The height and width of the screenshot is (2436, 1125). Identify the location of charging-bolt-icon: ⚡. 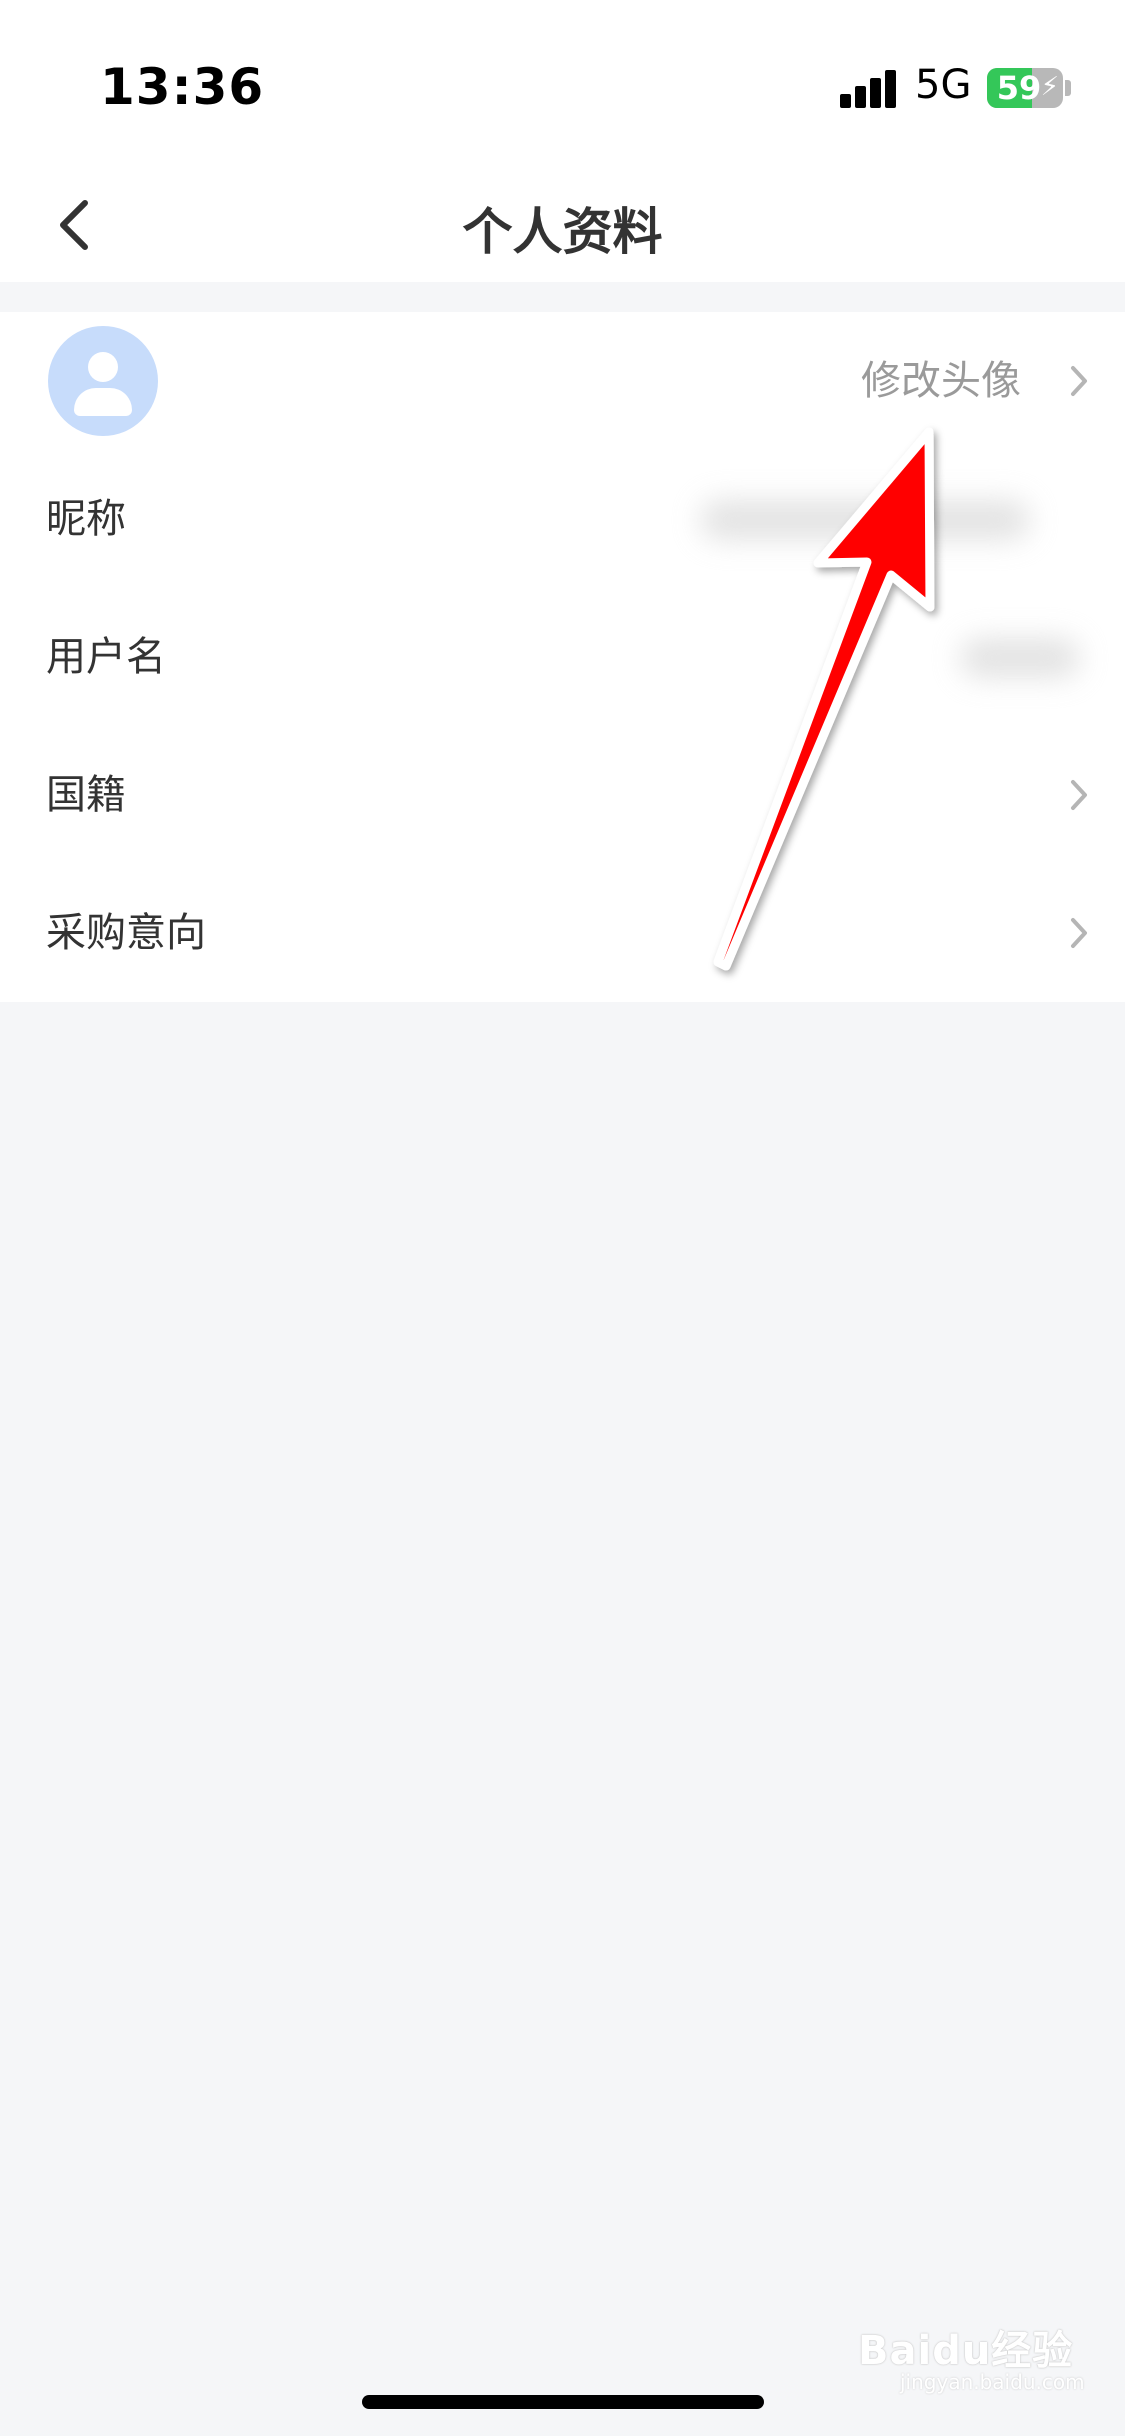
(1049, 87).